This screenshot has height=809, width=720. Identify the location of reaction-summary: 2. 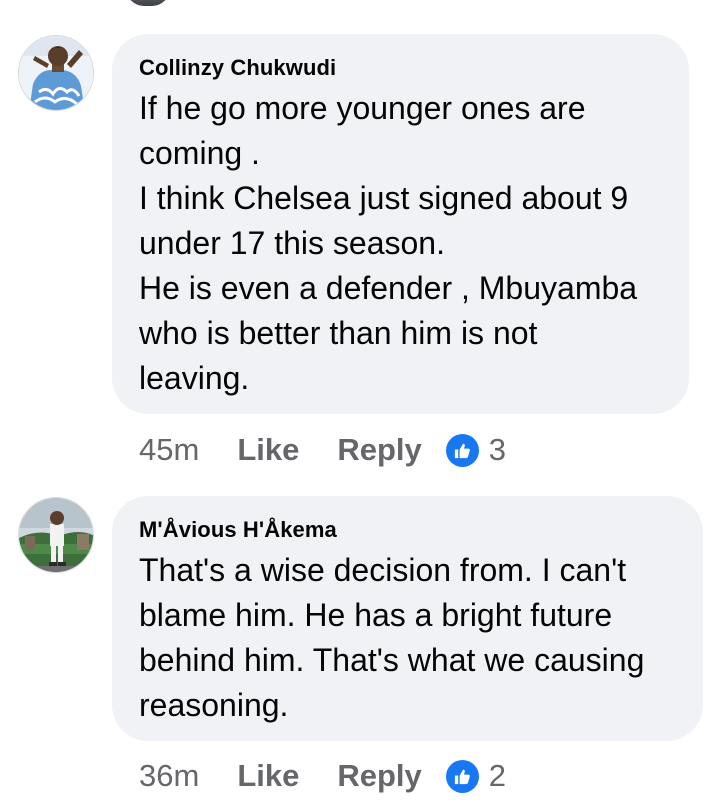
(476, 776).